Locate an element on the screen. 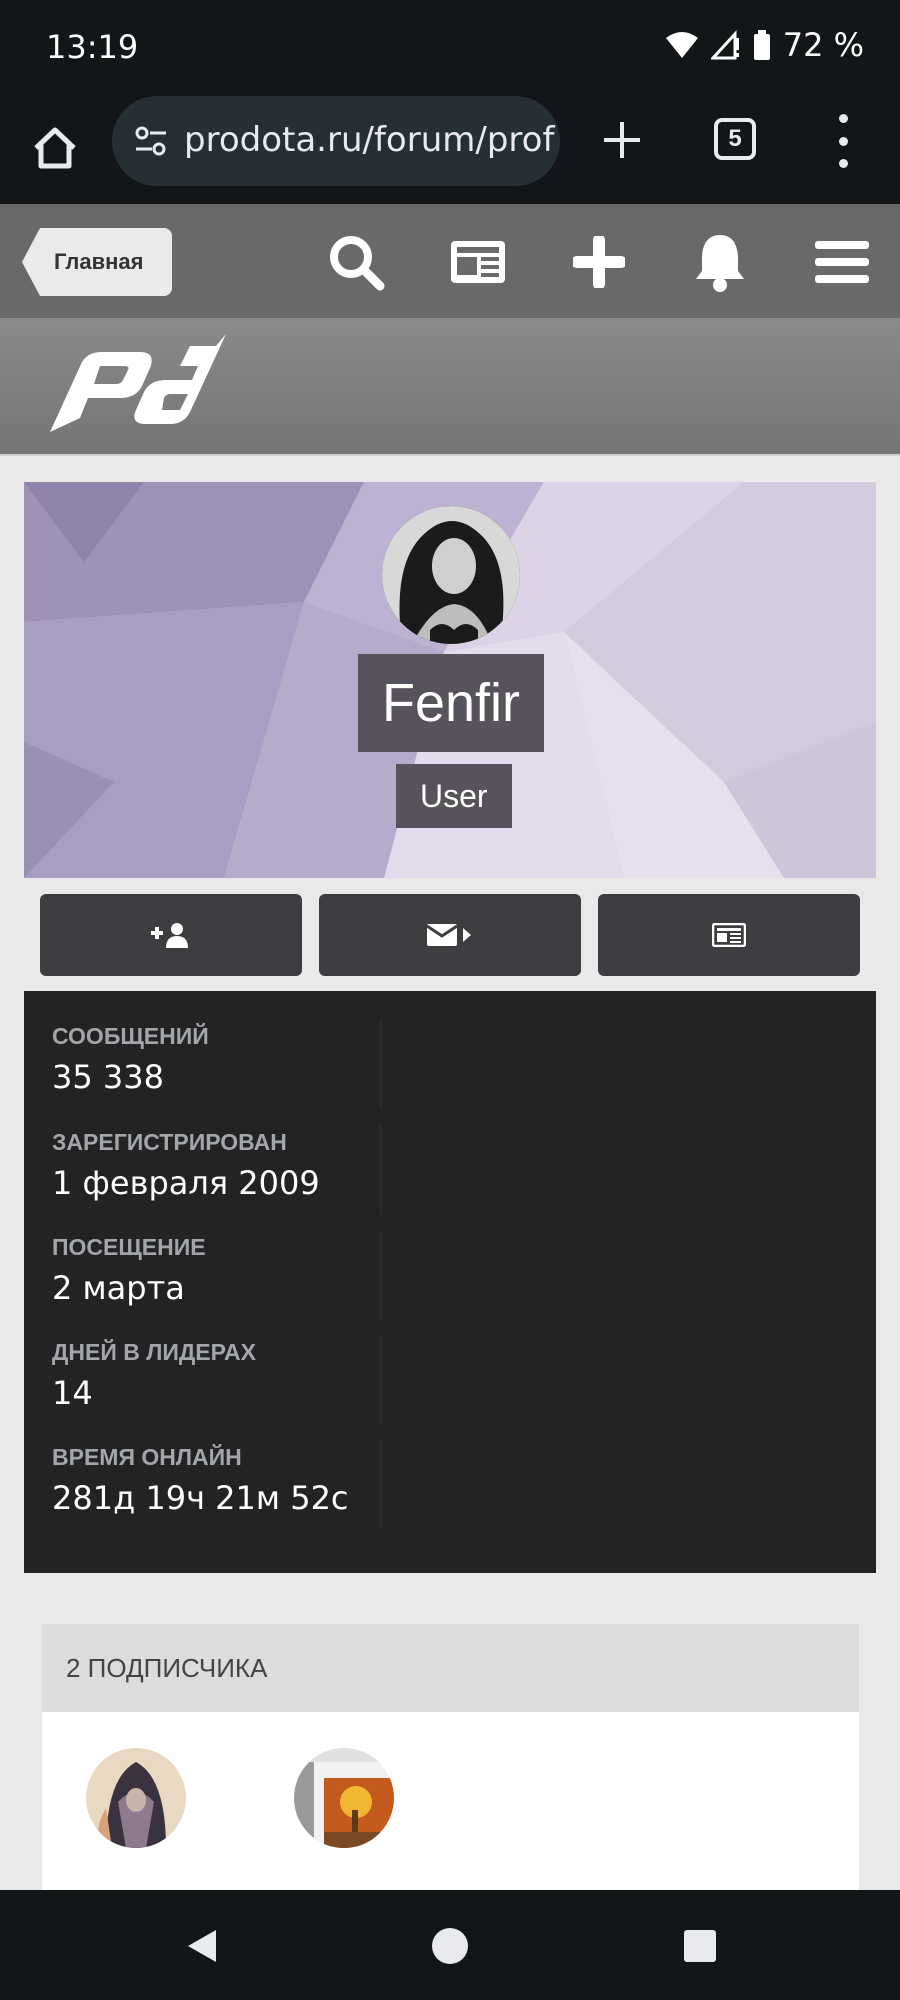  hamburger-icon is located at coordinates (842, 262).